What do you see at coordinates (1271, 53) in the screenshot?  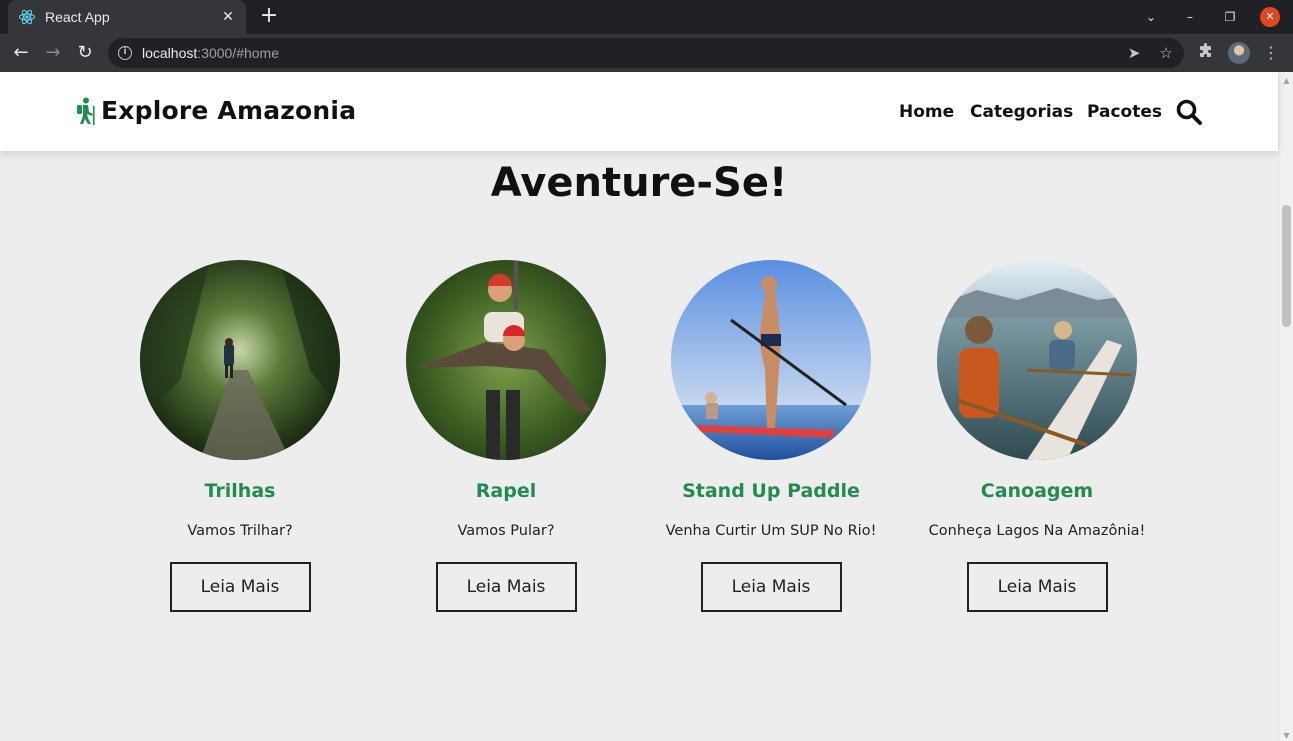 I see `browser-menu-kebab-icon: ⋮` at bounding box center [1271, 53].